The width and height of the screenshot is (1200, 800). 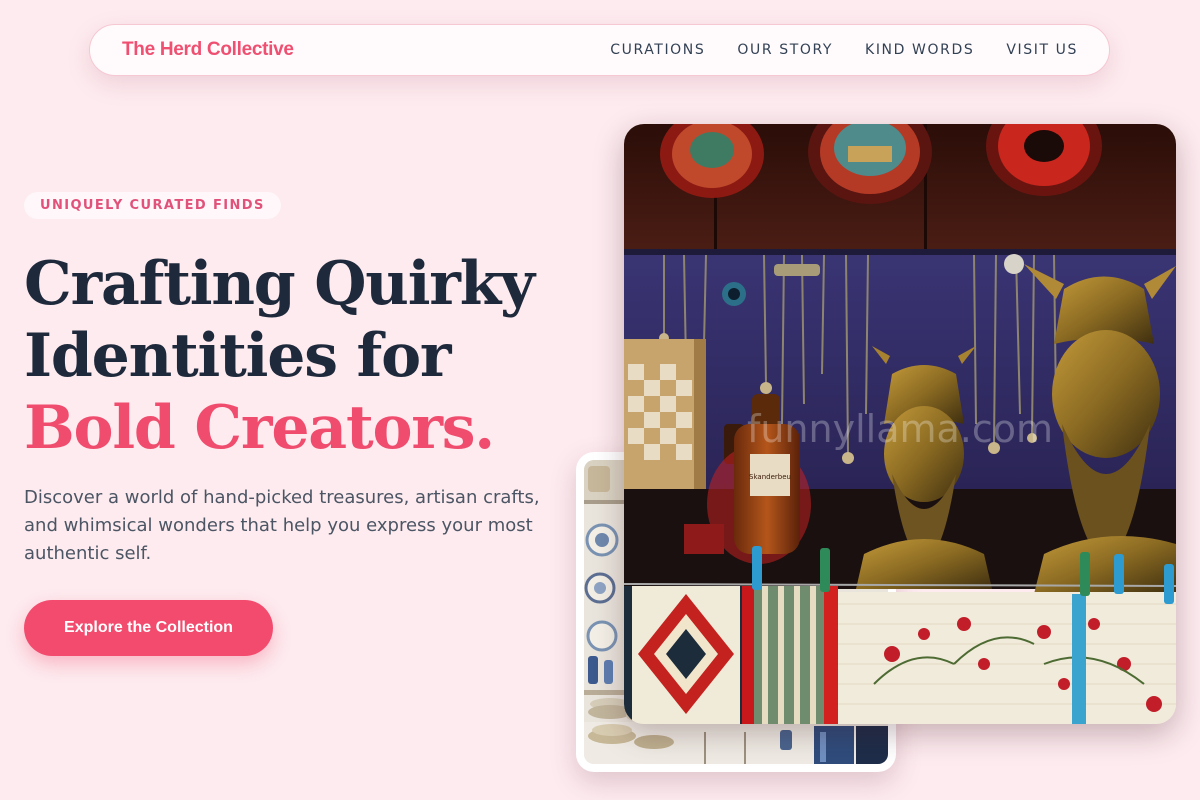 What do you see at coordinates (279, 284) in the screenshot?
I see `headline-line-1: Crafting Quirky` at bounding box center [279, 284].